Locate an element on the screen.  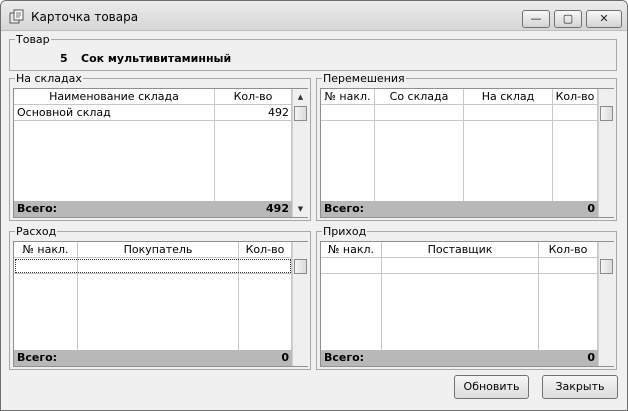
vertical-scrollbar: ▲ ▼ is located at coordinates (300, 153).